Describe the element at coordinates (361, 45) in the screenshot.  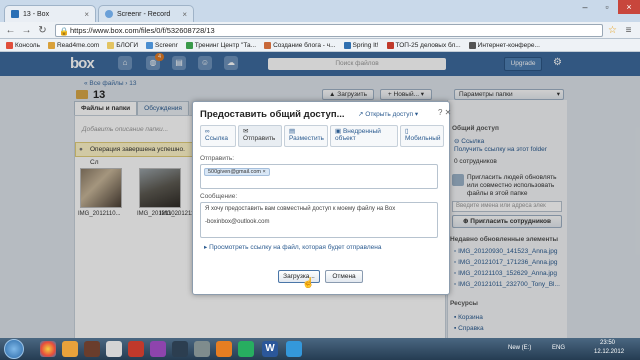
I see `bookmark-item: Spring It!` at that location.